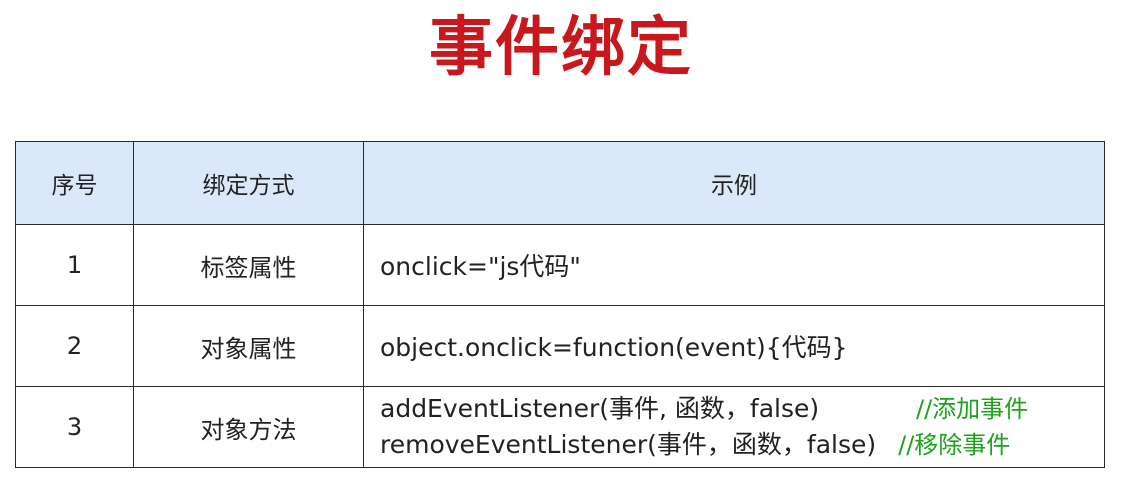 The image size is (1122, 483). Describe the element at coordinates (561, 48) in the screenshot. I see `page-title: 事件绑定` at that location.